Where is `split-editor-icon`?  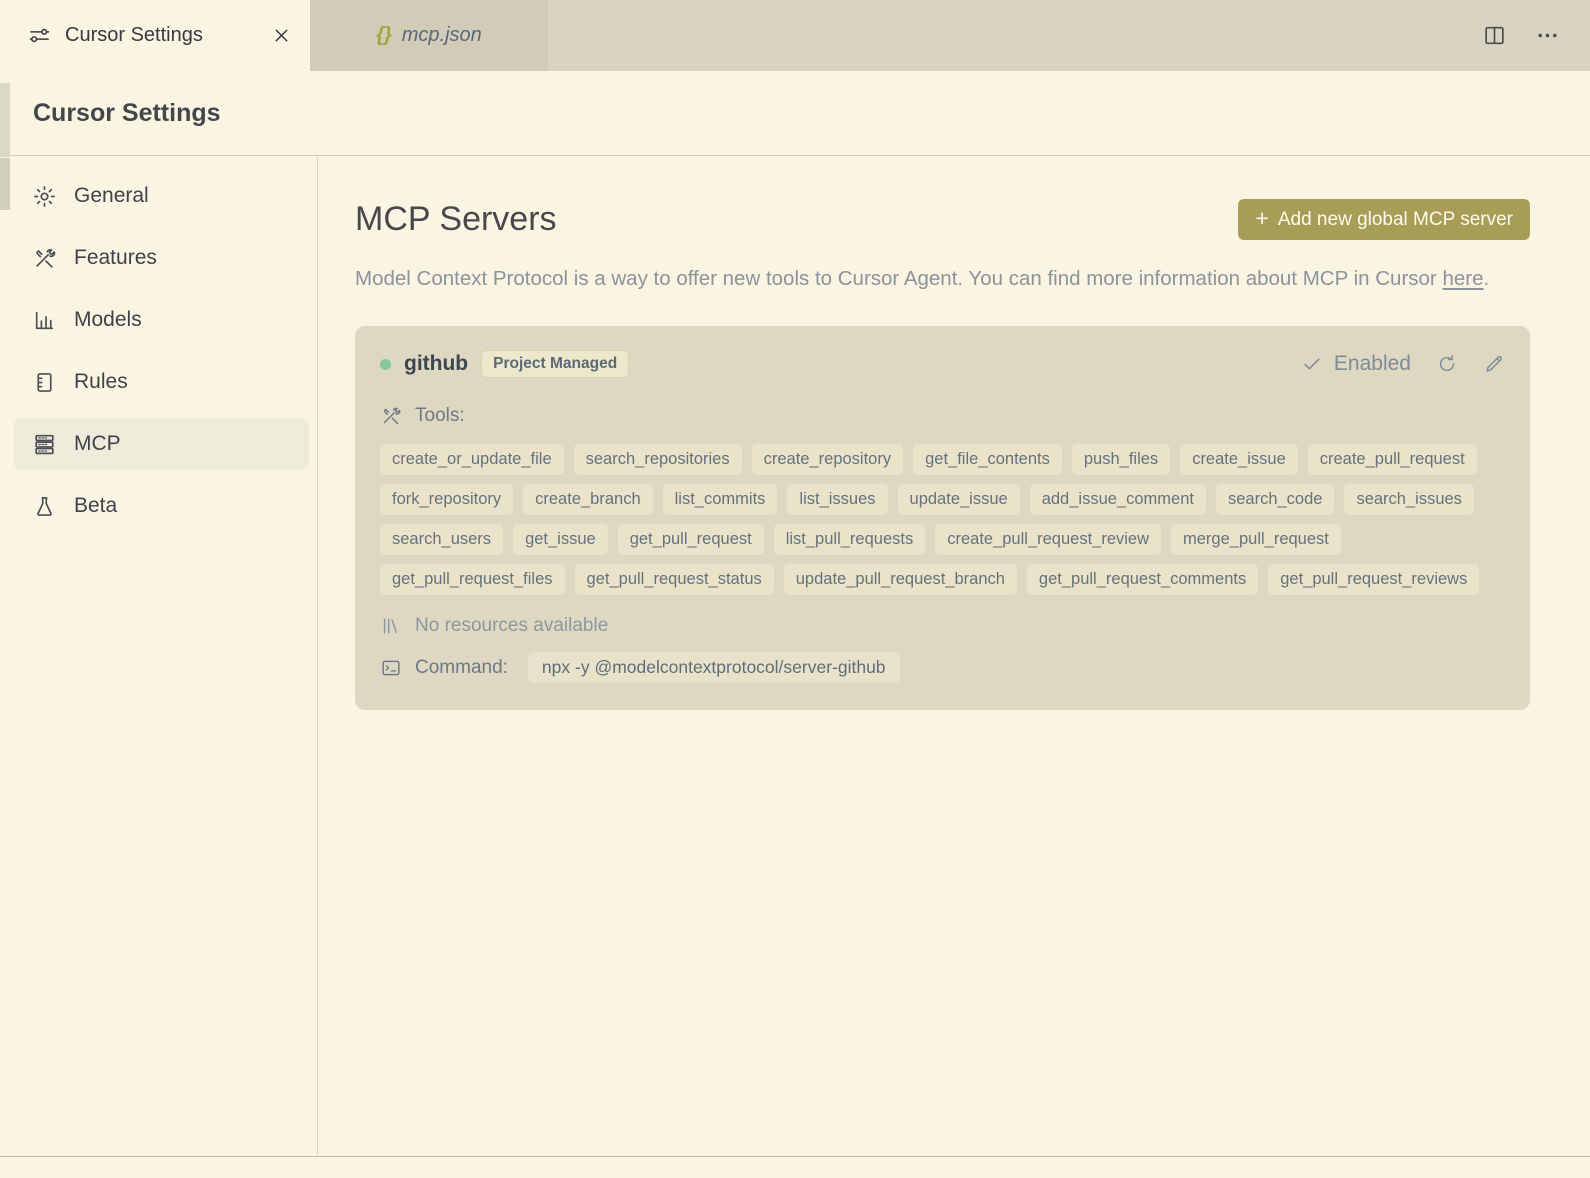
split-editor-icon is located at coordinates (1494, 35).